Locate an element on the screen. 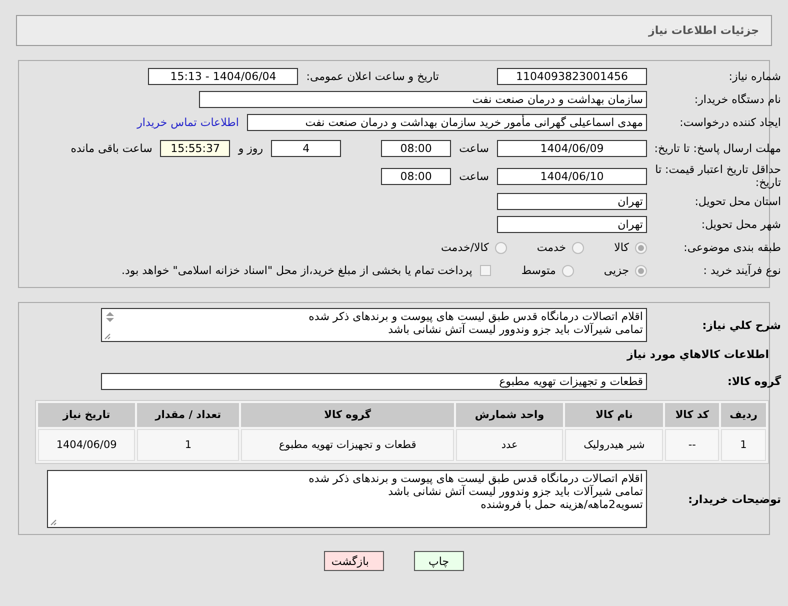 This screenshot has height=606, width=788. province-field: تهران is located at coordinates (572, 201).